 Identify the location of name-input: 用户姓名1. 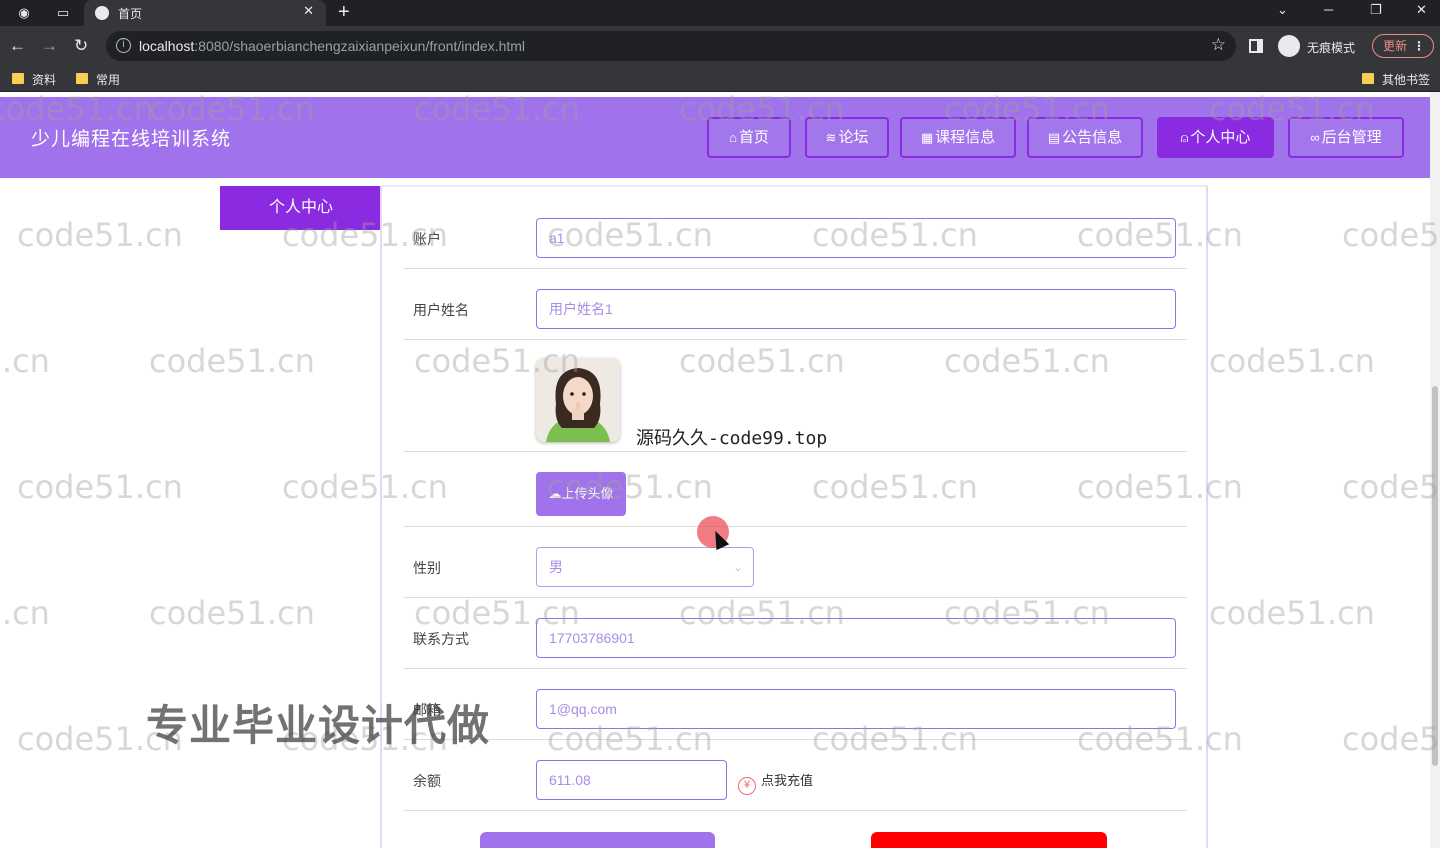
(856, 309).